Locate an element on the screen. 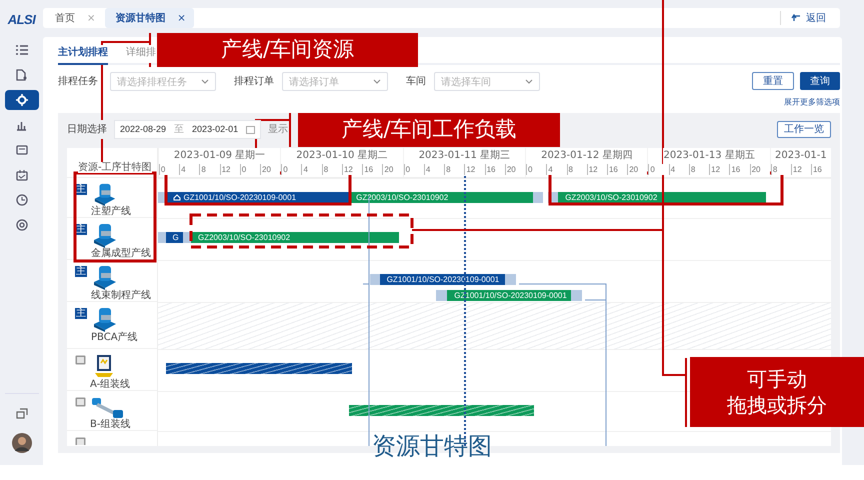 Image resolution: width=864 pixels, height=480 pixels. ring-icon is located at coordinates (22, 100).